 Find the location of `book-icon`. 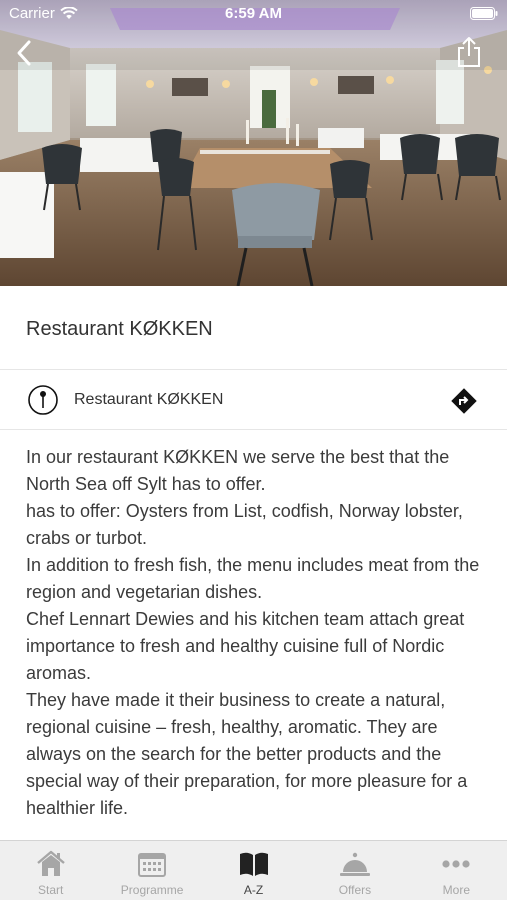

book-icon is located at coordinates (253, 864).